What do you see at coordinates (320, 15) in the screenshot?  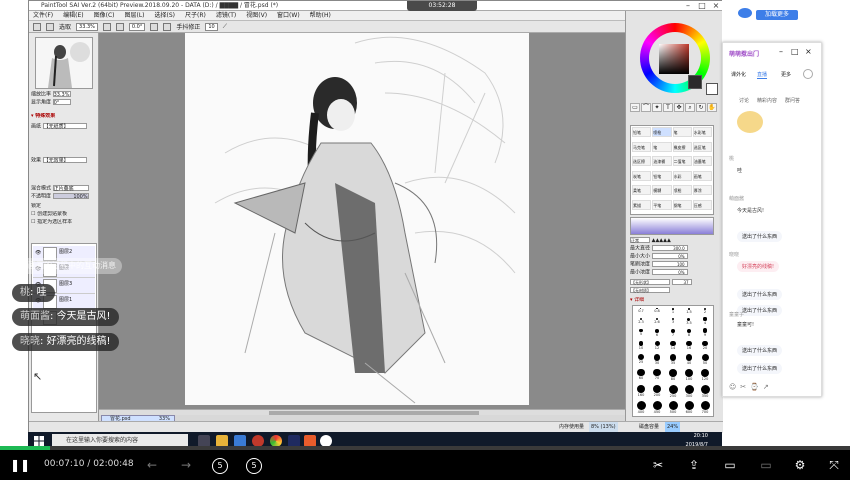 I see `menu-help: 帮助(H)` at bounding box center [320, 15].